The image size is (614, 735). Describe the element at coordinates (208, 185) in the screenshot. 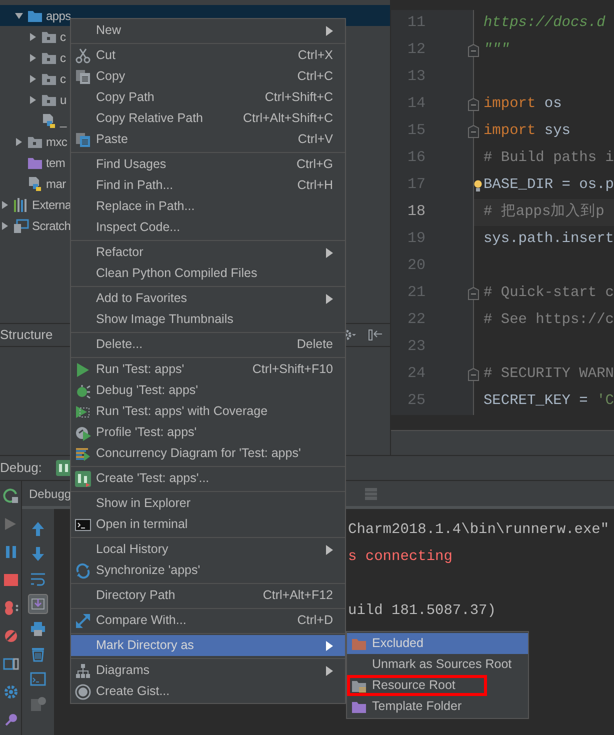

I see `menu-item: Find in Path... Ctrl+H` at that location.